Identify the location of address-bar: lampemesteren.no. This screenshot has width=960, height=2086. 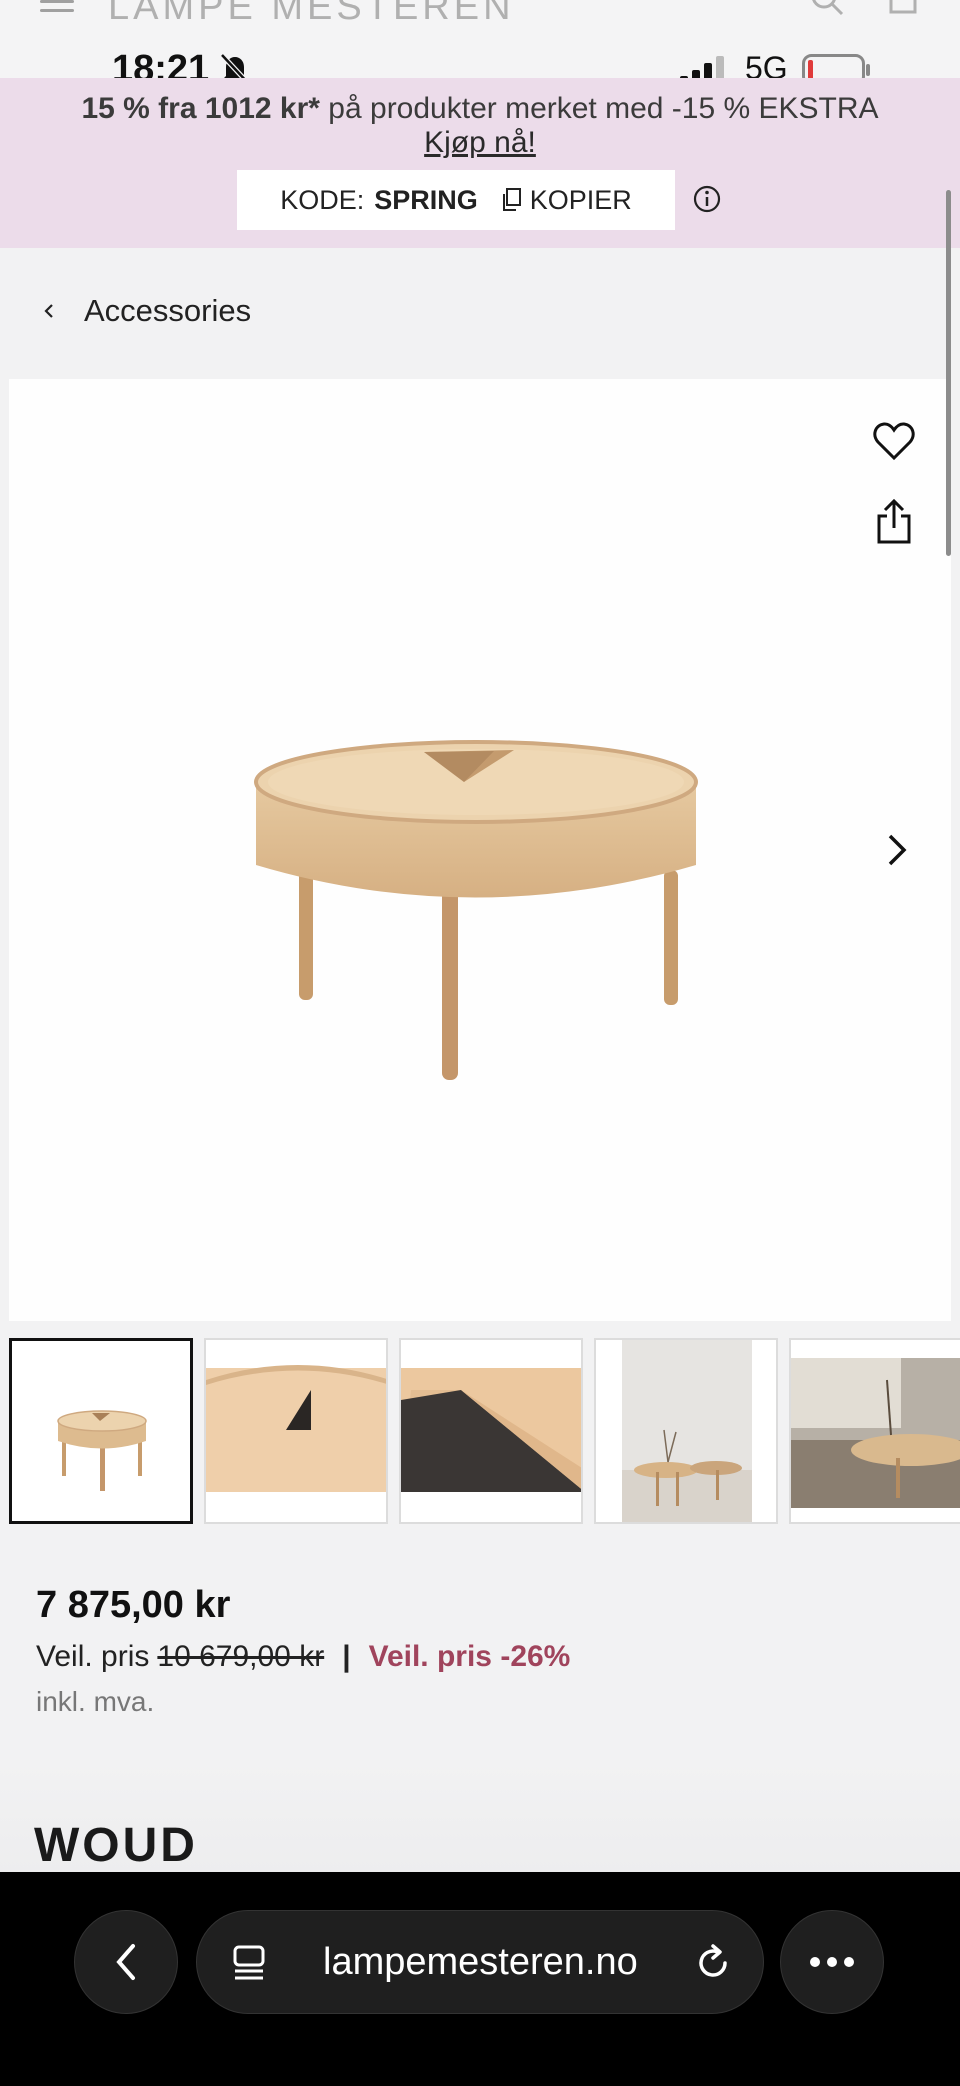
(480, 1962).